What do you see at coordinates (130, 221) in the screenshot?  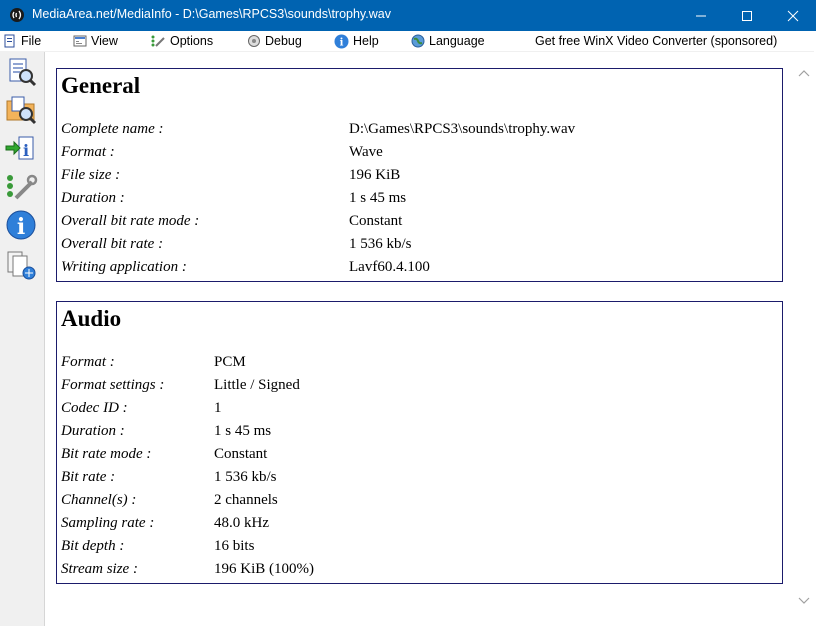 I see `info-label: Overall bit rate mode :` at bounding box center [130, 221].